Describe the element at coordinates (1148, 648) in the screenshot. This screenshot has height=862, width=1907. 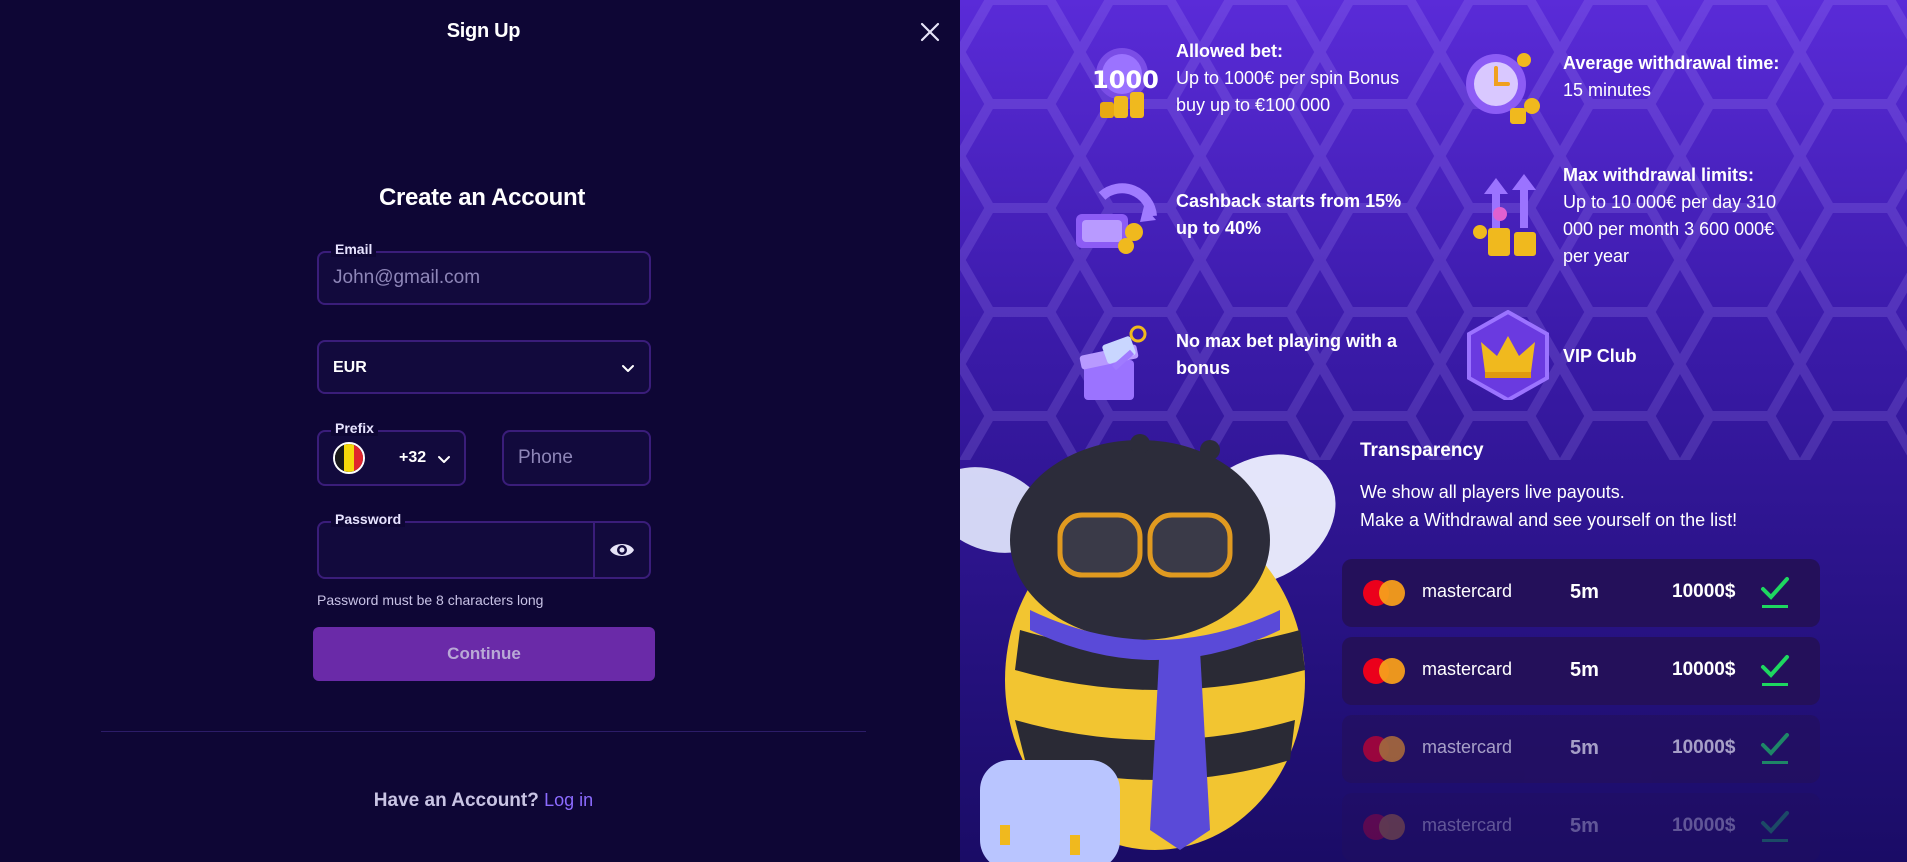
I see `bee-mascot-illustration` at that location.